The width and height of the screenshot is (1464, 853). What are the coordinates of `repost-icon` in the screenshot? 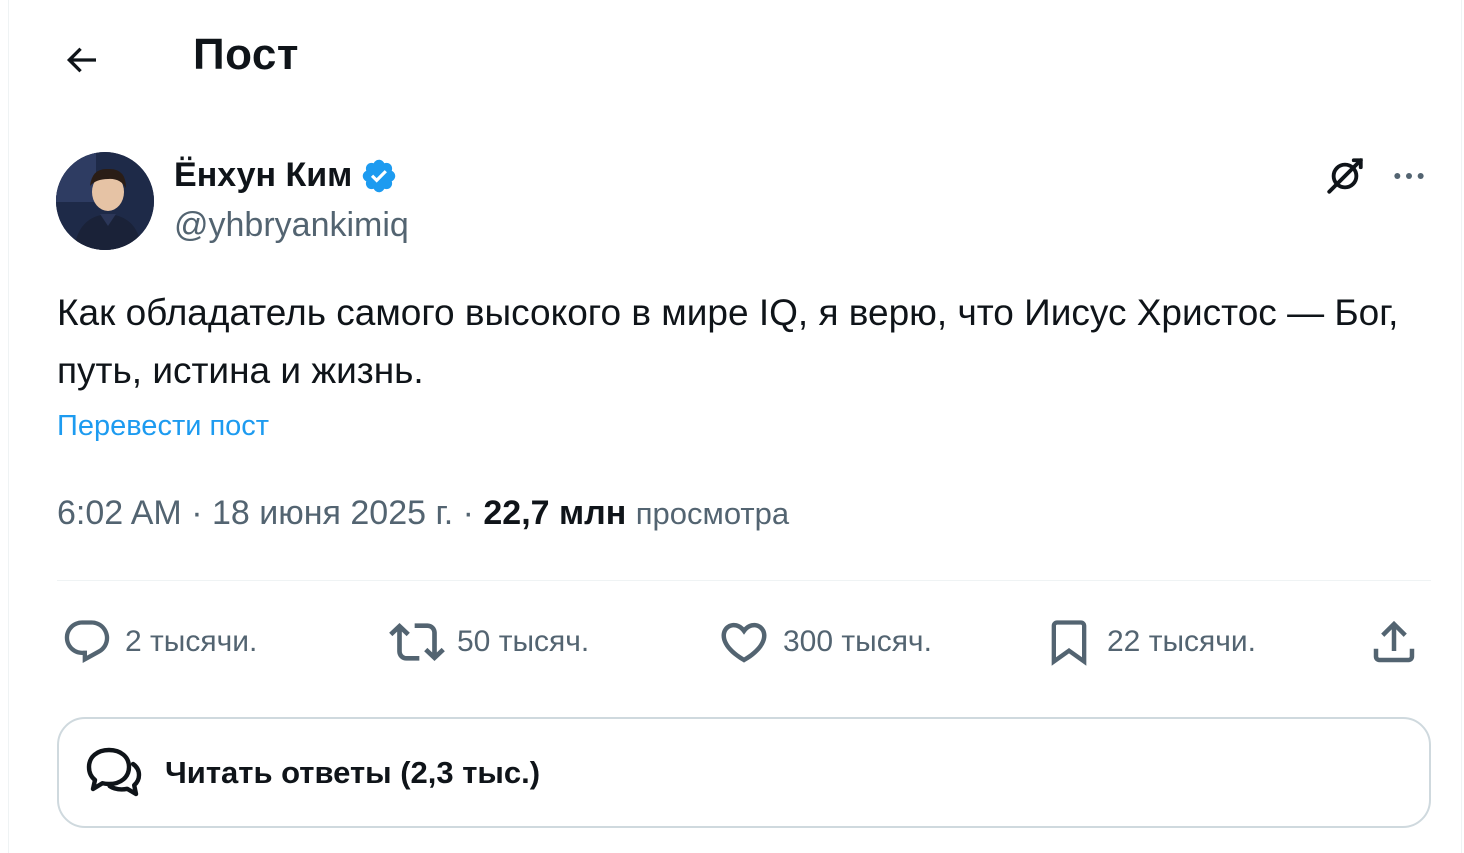 It's located at (417, 642).